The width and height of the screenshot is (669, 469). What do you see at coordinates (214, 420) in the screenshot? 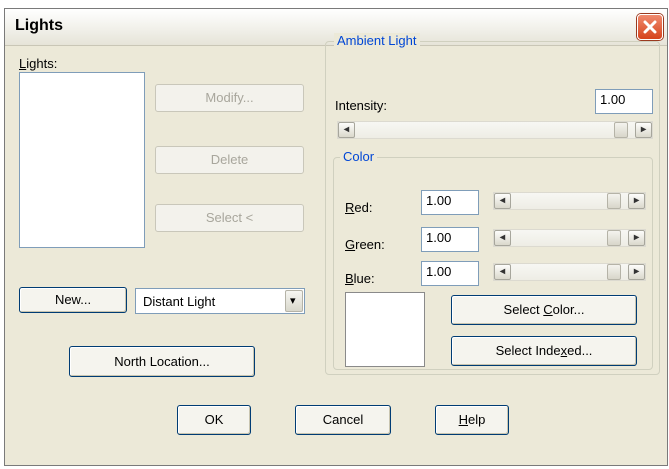
I see `ok-button: OK` at bounding box center [214, 420].